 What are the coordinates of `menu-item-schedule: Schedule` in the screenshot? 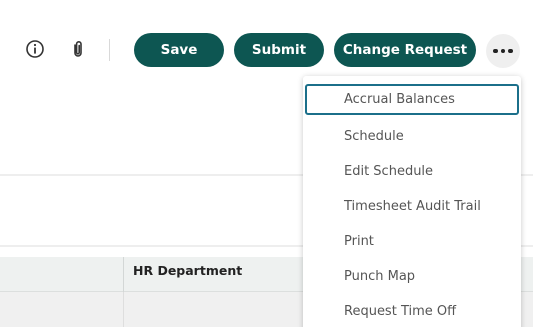 It's located at (412, 136).